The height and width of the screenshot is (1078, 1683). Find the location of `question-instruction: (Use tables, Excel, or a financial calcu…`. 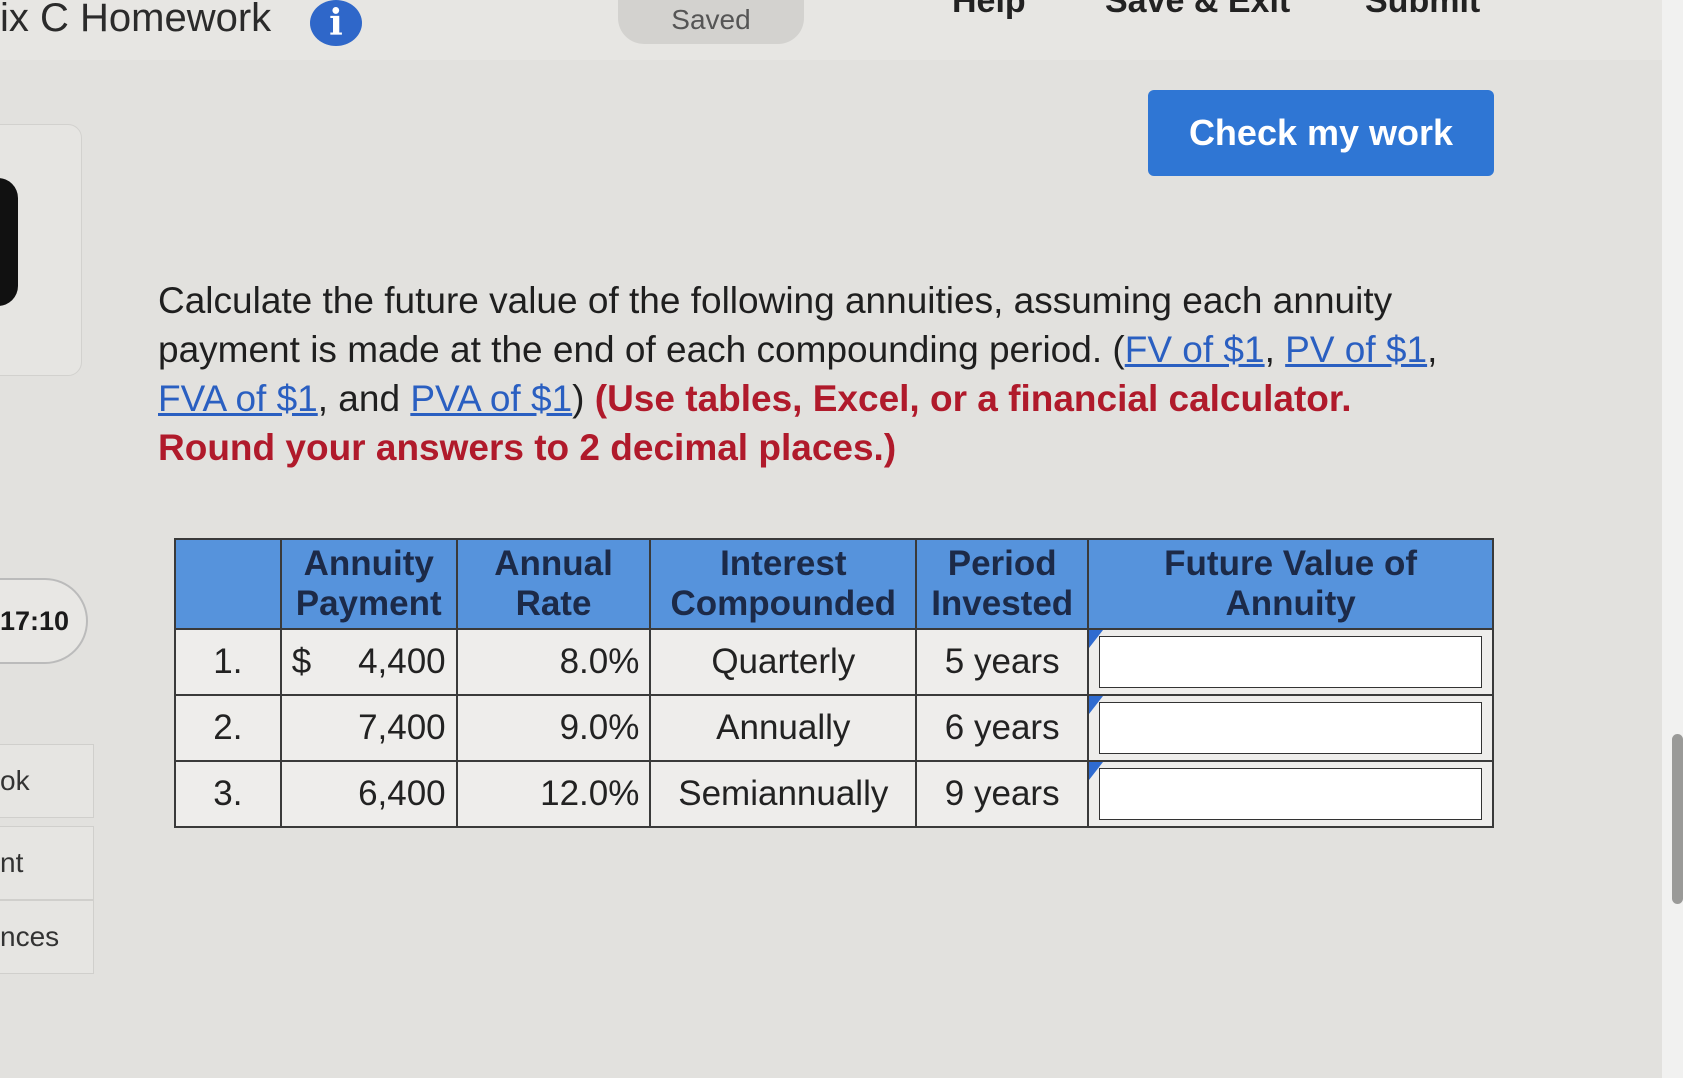

question-instruction: (Use tables, Excel, or a financial calcu… is located at coordinates (755, 423).